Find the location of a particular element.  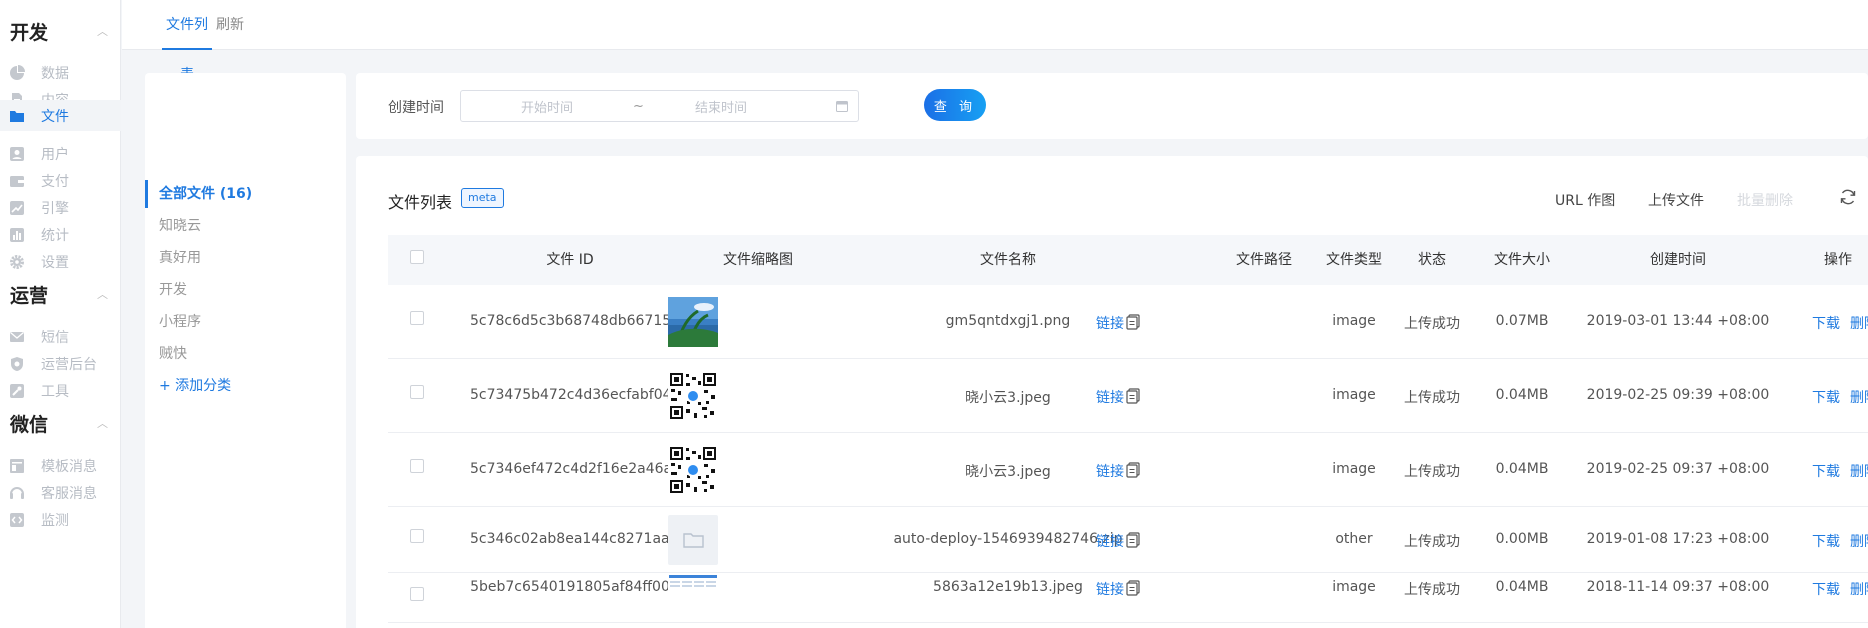

refresh-icon is located at coordinates (1848, 199).